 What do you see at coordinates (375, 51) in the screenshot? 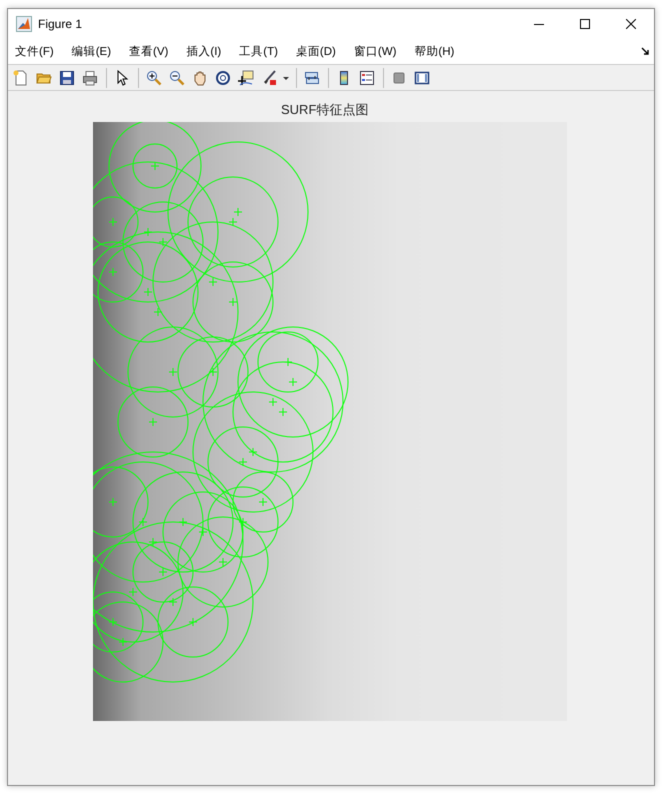
I see `menu-item: 窗口(W)` at bounding box center [375, 51].